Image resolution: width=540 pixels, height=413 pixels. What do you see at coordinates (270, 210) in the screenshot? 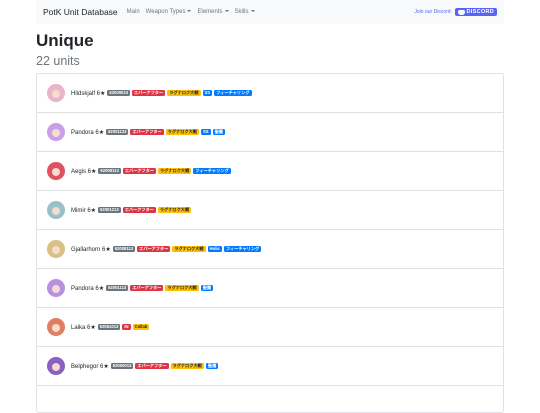
I see `unit-row: Mimir 6★ 62001213 エバーアフター ラグナロク大戦` at bounding box center [270, 210].